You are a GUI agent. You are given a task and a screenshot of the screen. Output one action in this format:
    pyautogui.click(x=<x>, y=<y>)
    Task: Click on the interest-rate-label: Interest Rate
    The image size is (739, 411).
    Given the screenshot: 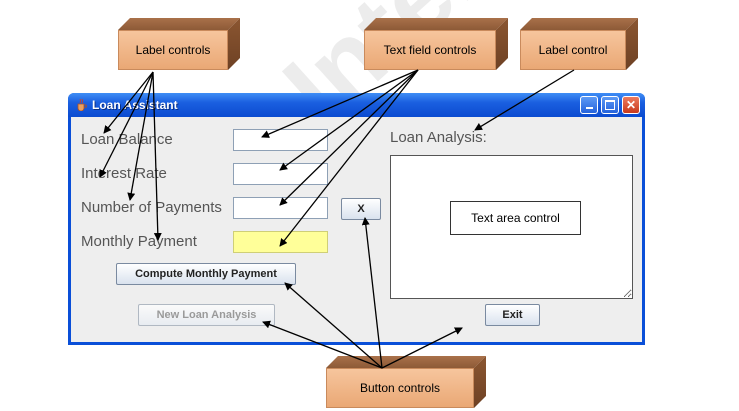 What is the action you would take?
    pyautogui.click(x=124, y=173)
    